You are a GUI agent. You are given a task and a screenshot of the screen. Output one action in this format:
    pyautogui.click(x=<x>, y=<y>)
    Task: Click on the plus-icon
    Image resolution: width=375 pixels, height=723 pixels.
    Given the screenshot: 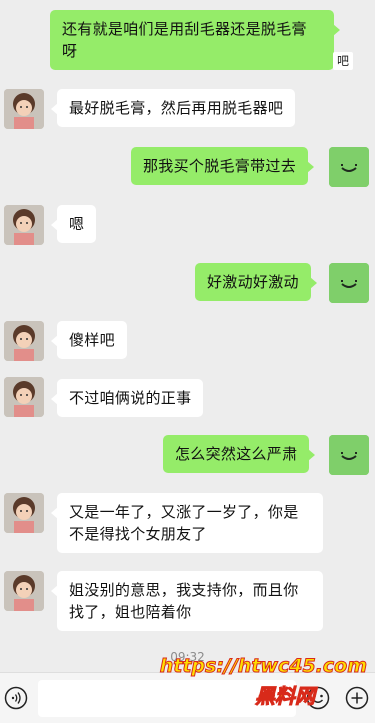 What is the action you would take?
    pyautogui.click(x=357, y=700)
    